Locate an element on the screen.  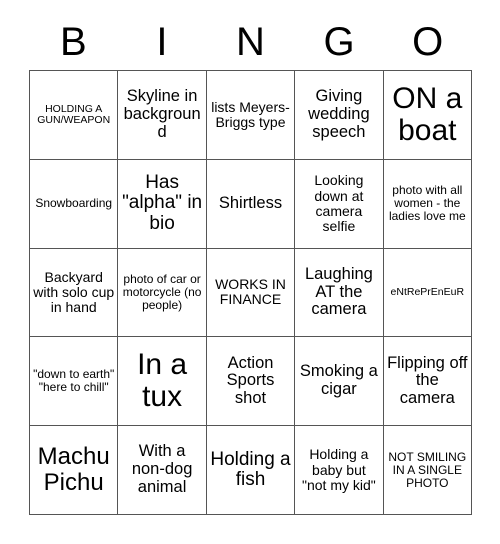
bingo-cell: In a tux is located at coordinates (162, 382).